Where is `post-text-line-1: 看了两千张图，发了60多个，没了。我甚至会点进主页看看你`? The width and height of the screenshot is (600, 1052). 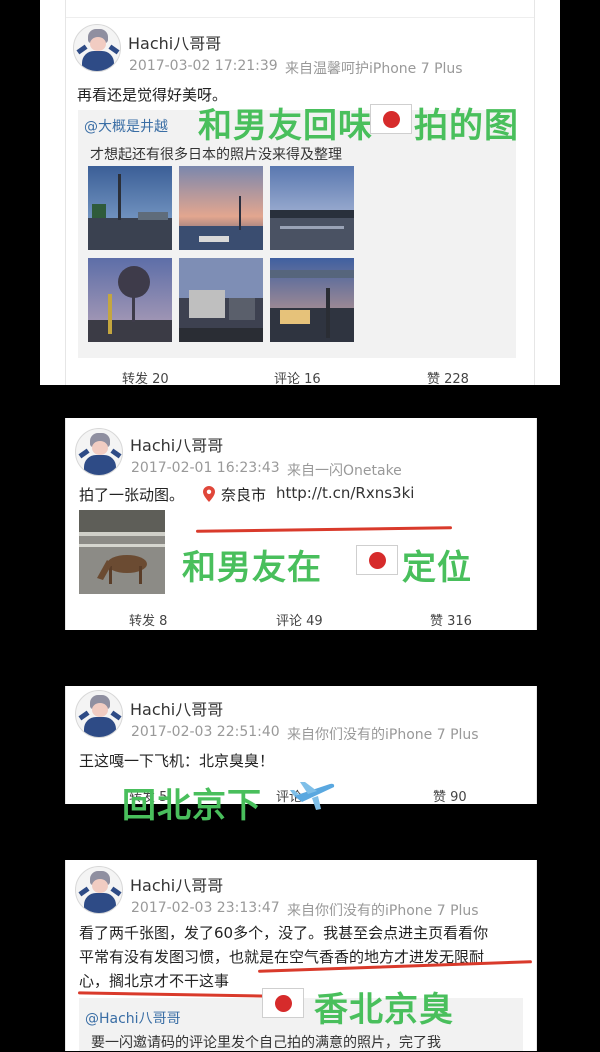 post-text-line-1: 看了两千张图，发了60多个，没了。我甚至会点进主页看看你 is located at coordinates (284, 933).